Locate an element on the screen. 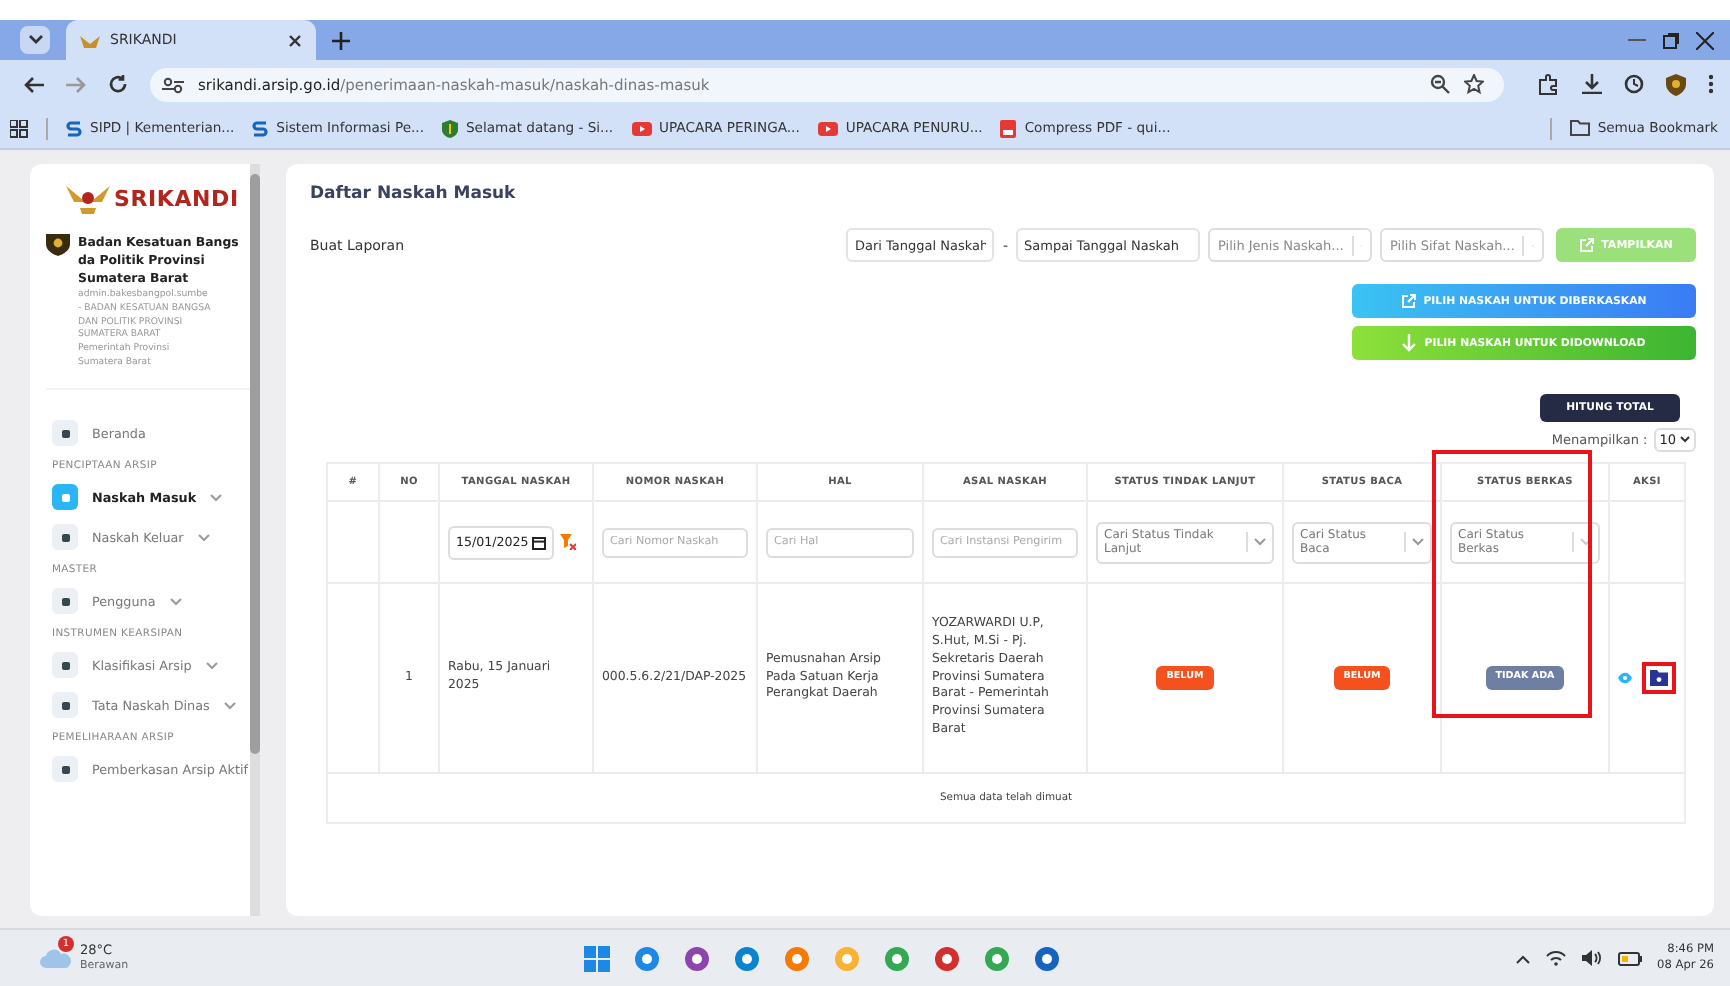 The image size is (1730, 986). tab-list-button is located at coordinates (35, 40).